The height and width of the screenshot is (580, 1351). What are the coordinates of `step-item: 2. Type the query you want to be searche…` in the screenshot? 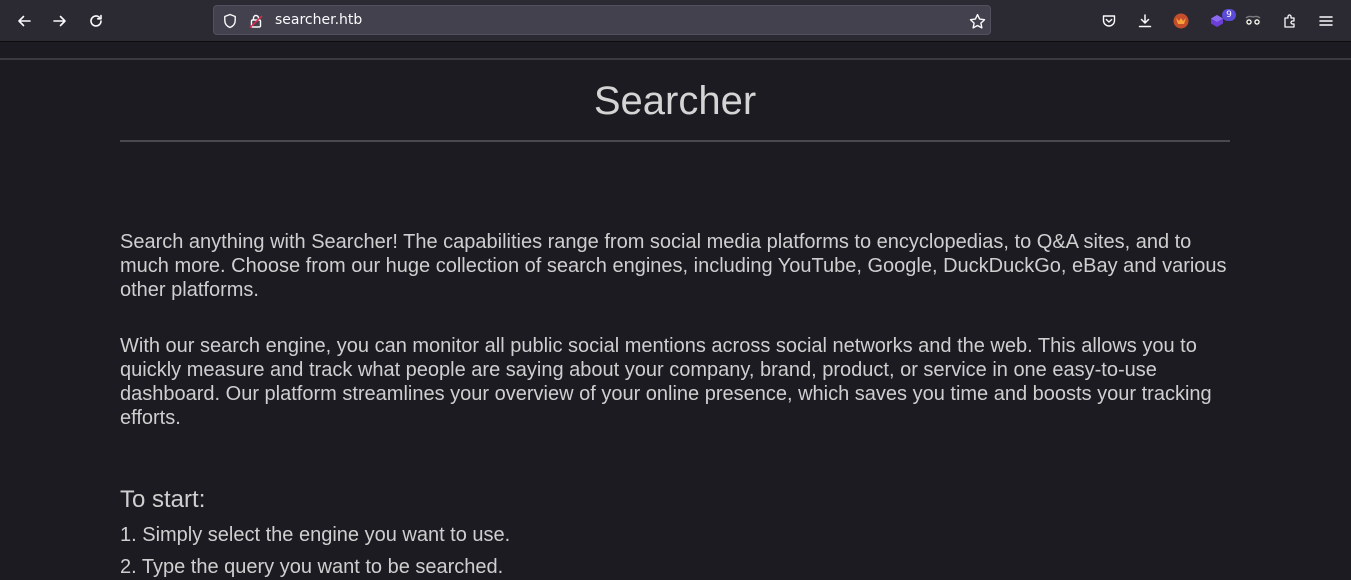 It's located at (312, 567).